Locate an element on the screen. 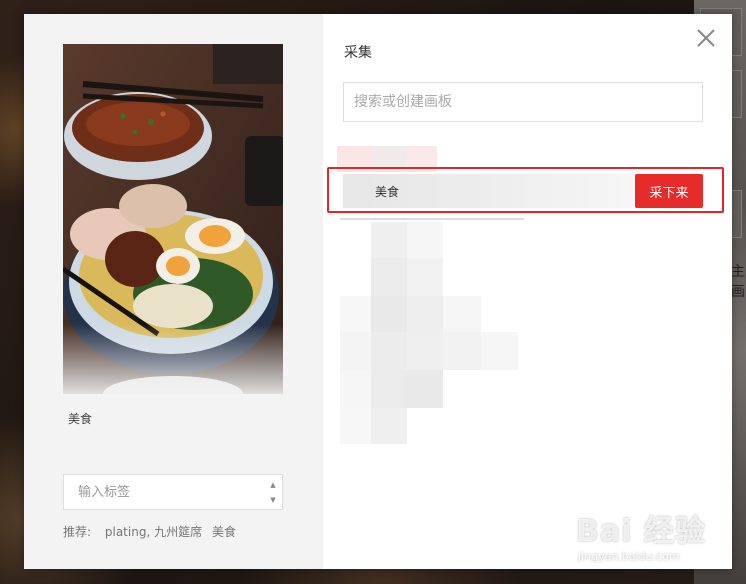 The width and height of the screenshot is (746, 584). board-search-box is located at coordinates (523, 102).